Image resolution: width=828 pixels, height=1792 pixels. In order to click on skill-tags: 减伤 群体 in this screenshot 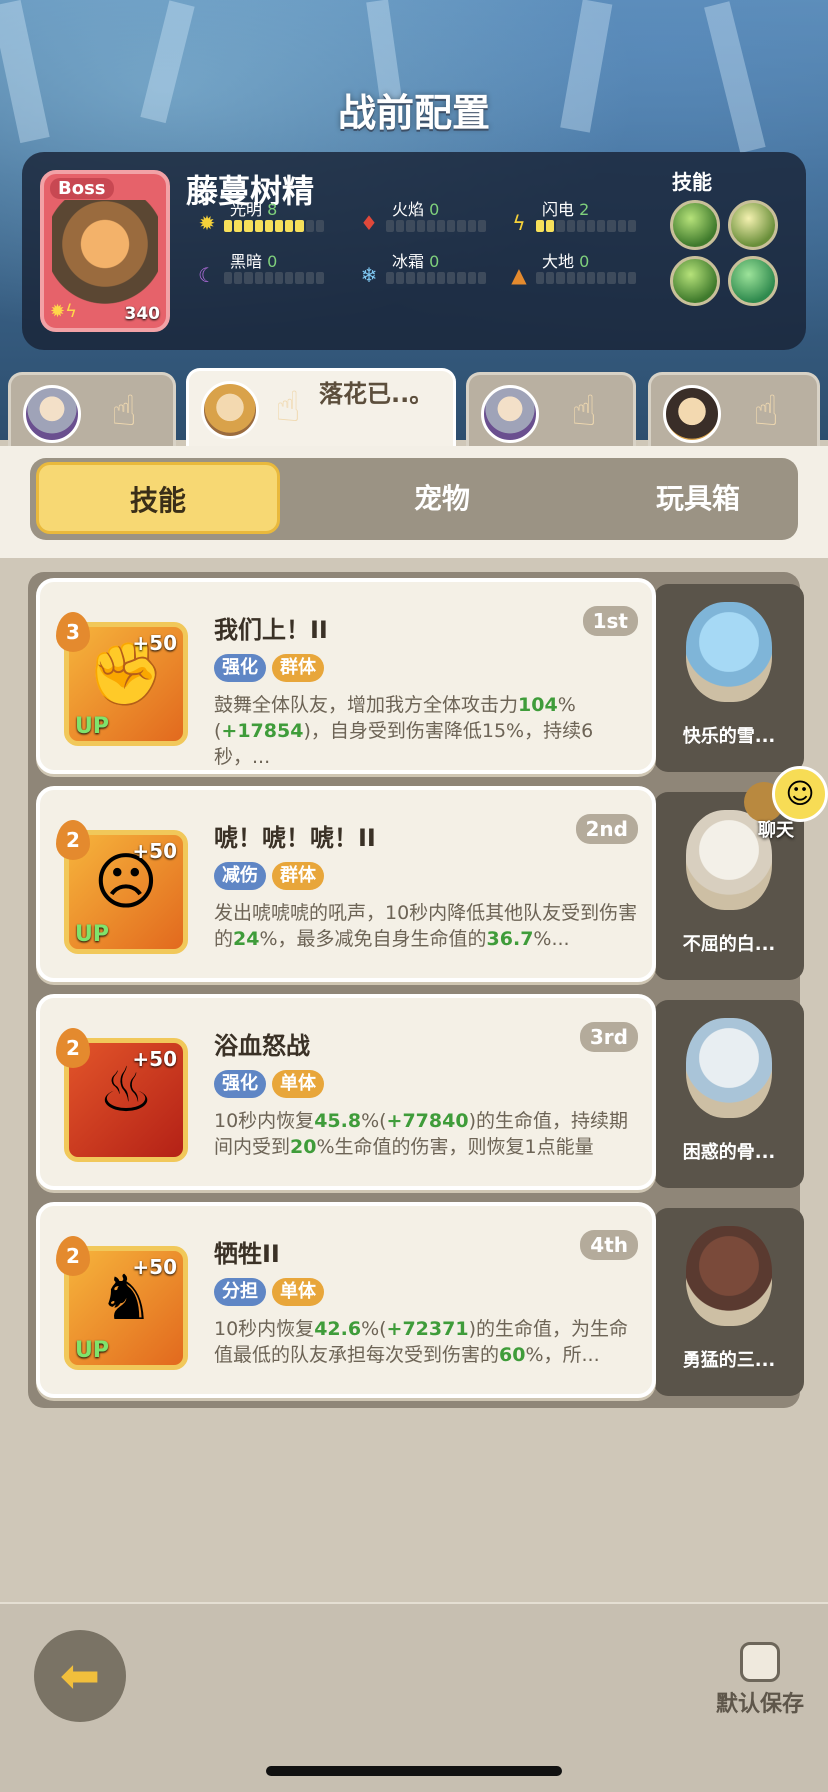, I will do `click(269, 876)`.